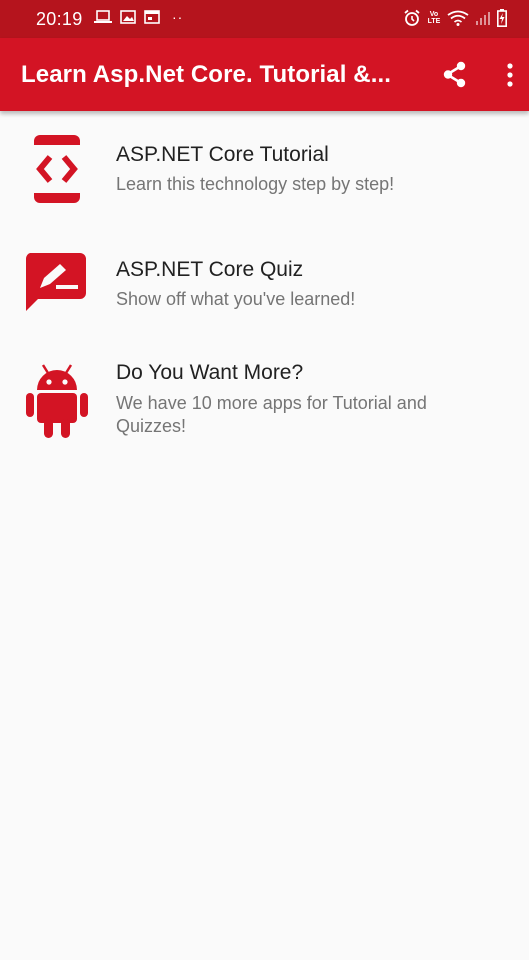  I want to click on wifi-icon, so click(458, 18).